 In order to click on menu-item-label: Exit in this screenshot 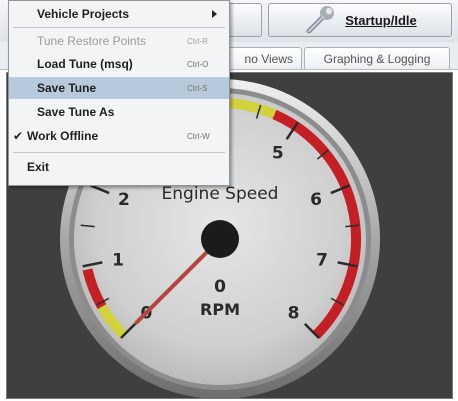, I will do `click(38, 167)`.